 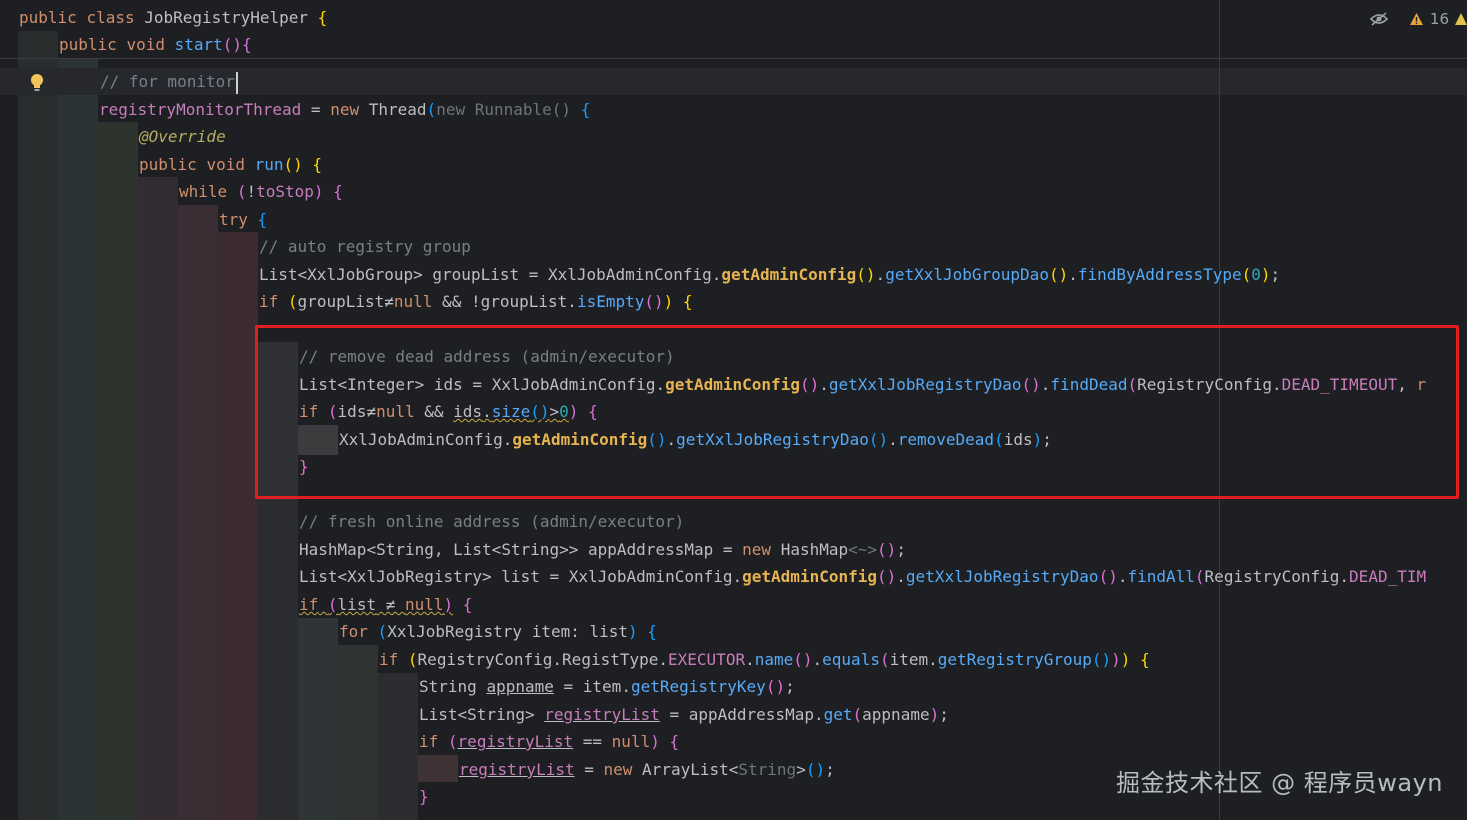 I want to click on code-line: if (registryList == null) {, so click(x=549, y=741).